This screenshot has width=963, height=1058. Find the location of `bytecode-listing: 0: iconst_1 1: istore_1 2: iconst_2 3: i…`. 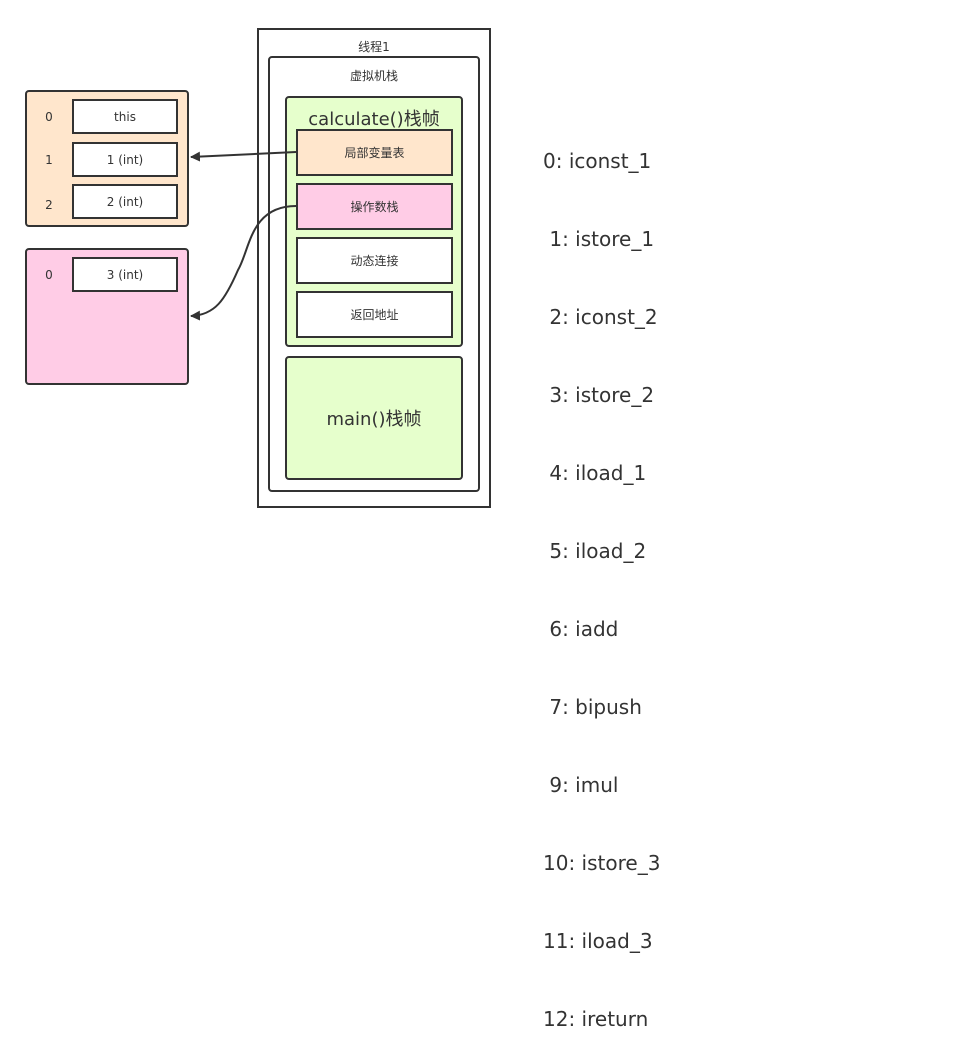

bytecode-listing: 0: iconst_1 1: istore_1 2: iconst_2 3: i… is located at coordinates (601, 577).